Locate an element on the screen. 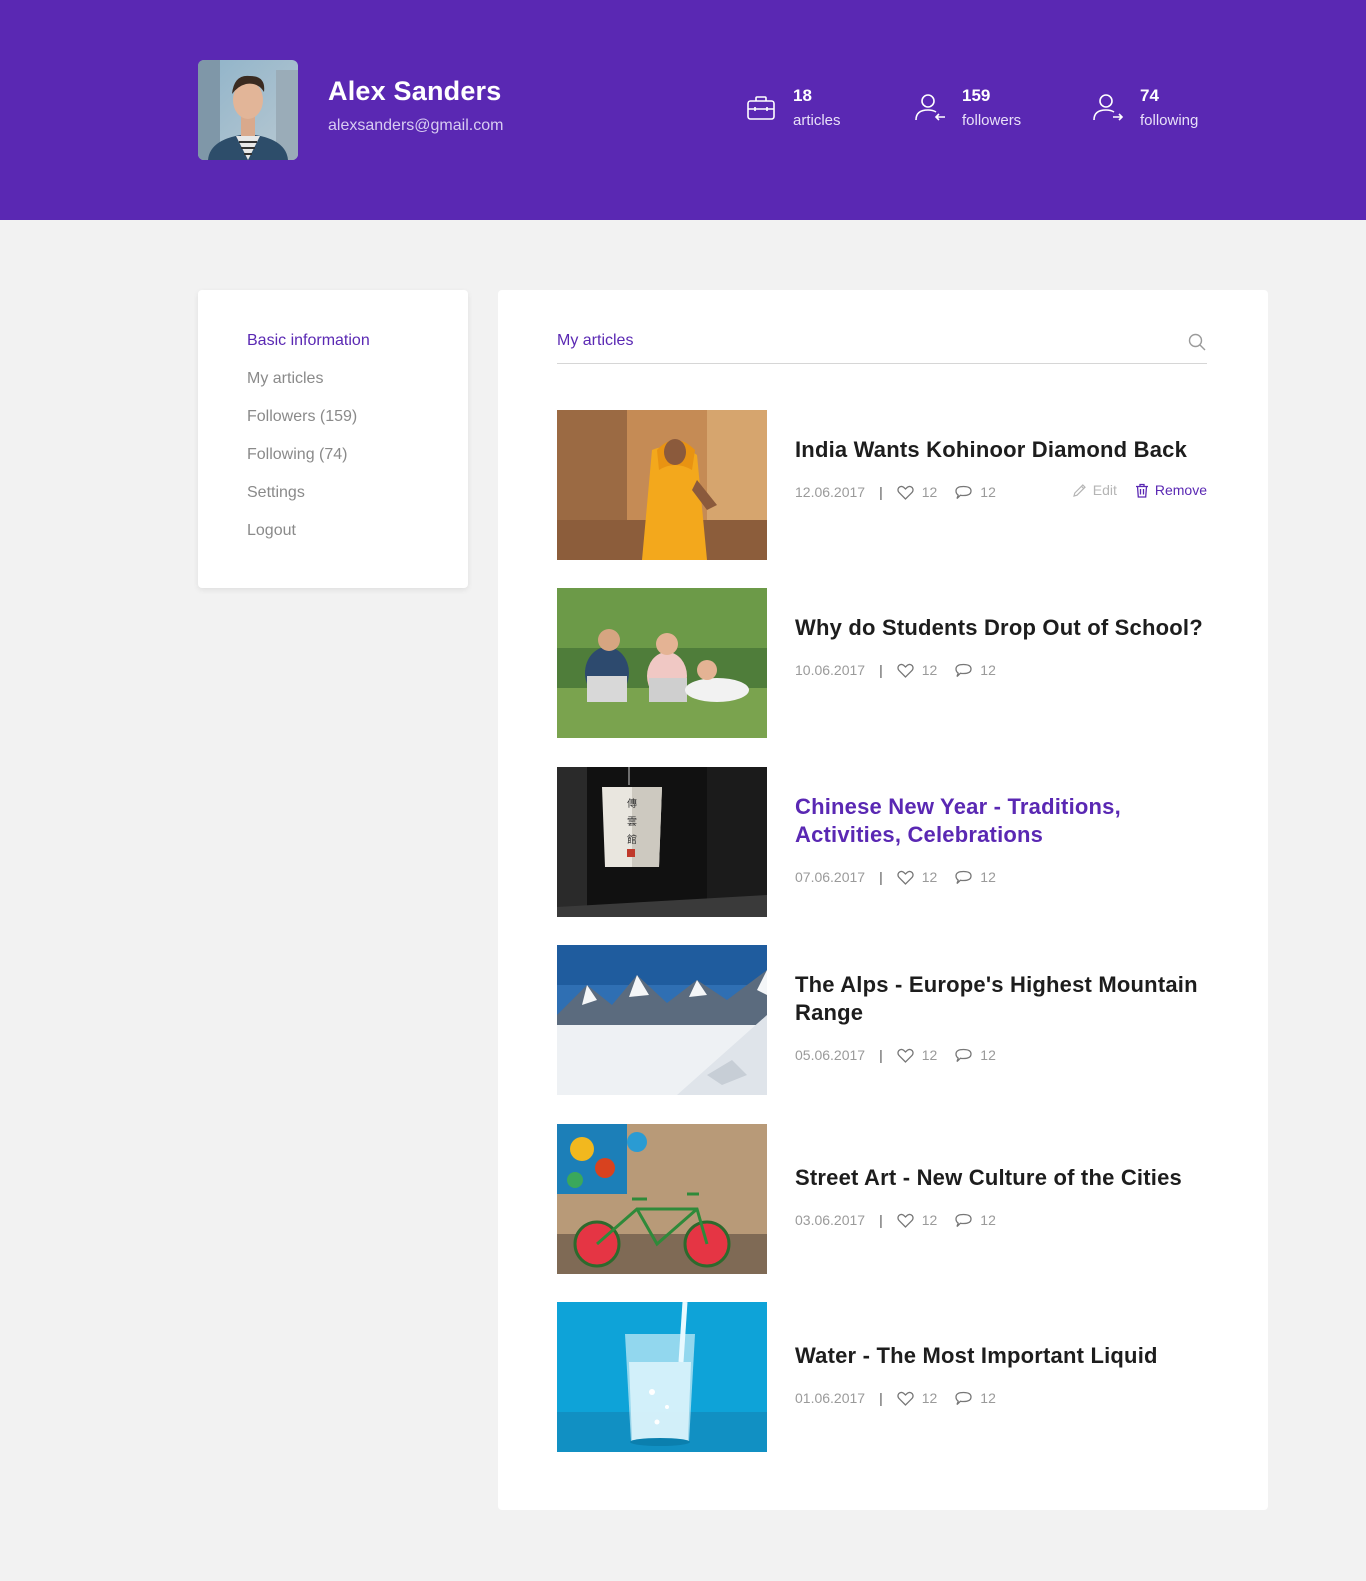 The height and width of the screenshot is (1581, 1366). remove-button: Remove is located at coordinates (1171, 490).